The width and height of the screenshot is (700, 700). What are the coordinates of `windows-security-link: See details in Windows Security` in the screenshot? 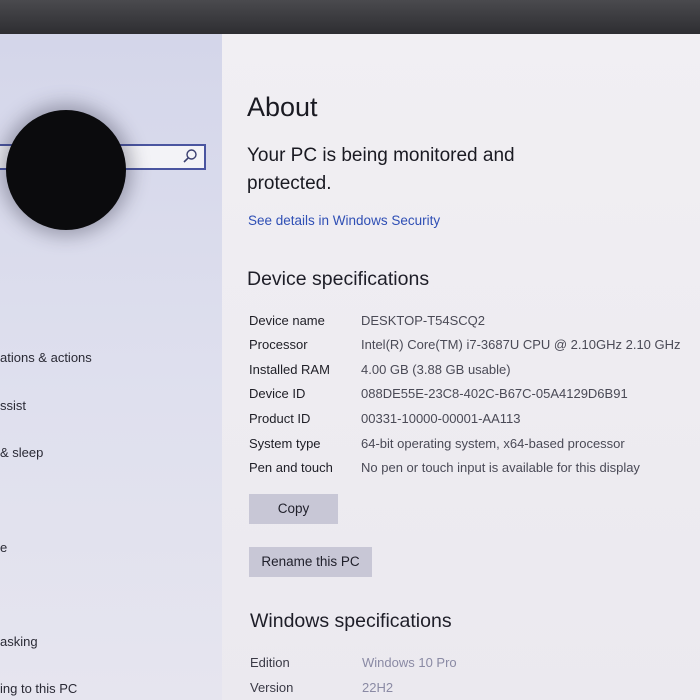 It's located at (344, 220).